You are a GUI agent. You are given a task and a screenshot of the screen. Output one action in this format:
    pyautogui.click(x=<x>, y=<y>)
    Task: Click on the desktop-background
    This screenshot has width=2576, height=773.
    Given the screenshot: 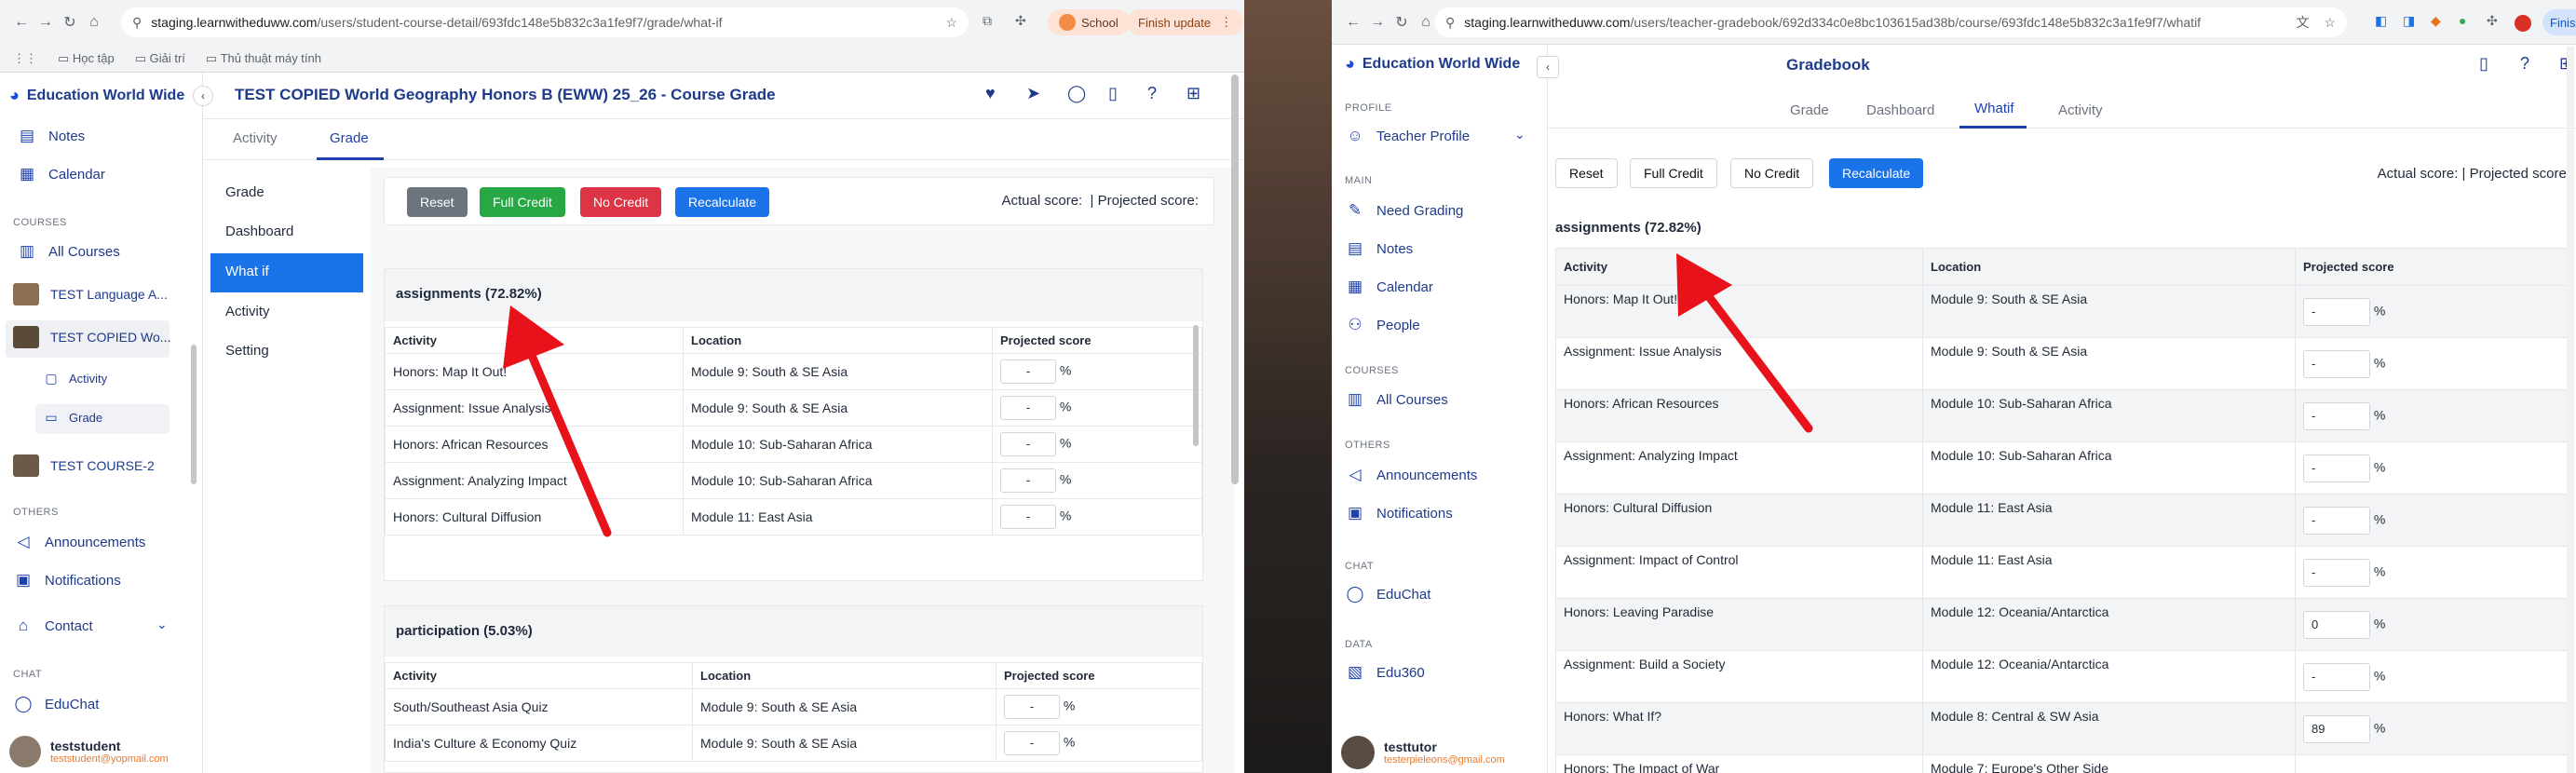 What is the action you would take?
    pyautogui.click(x=1288, y=387)
    